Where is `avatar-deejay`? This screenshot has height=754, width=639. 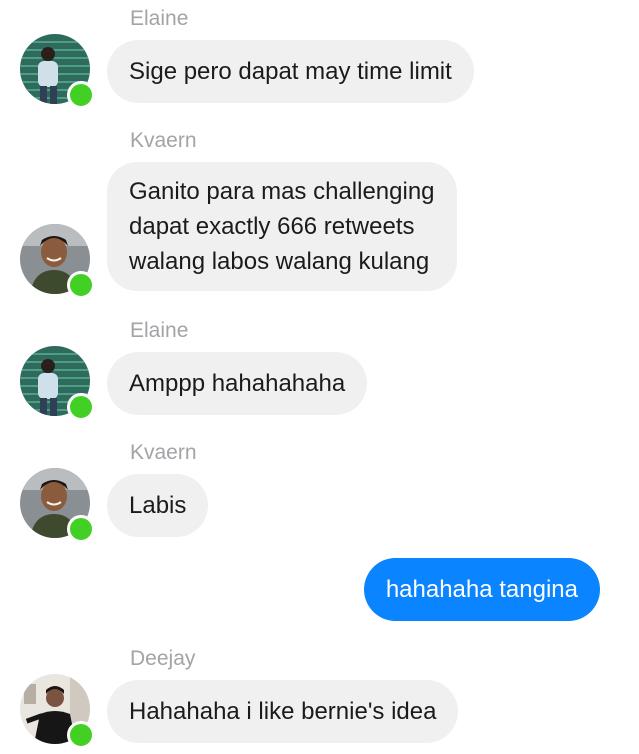 avatar-deejay is located at coordinates (57, 711).